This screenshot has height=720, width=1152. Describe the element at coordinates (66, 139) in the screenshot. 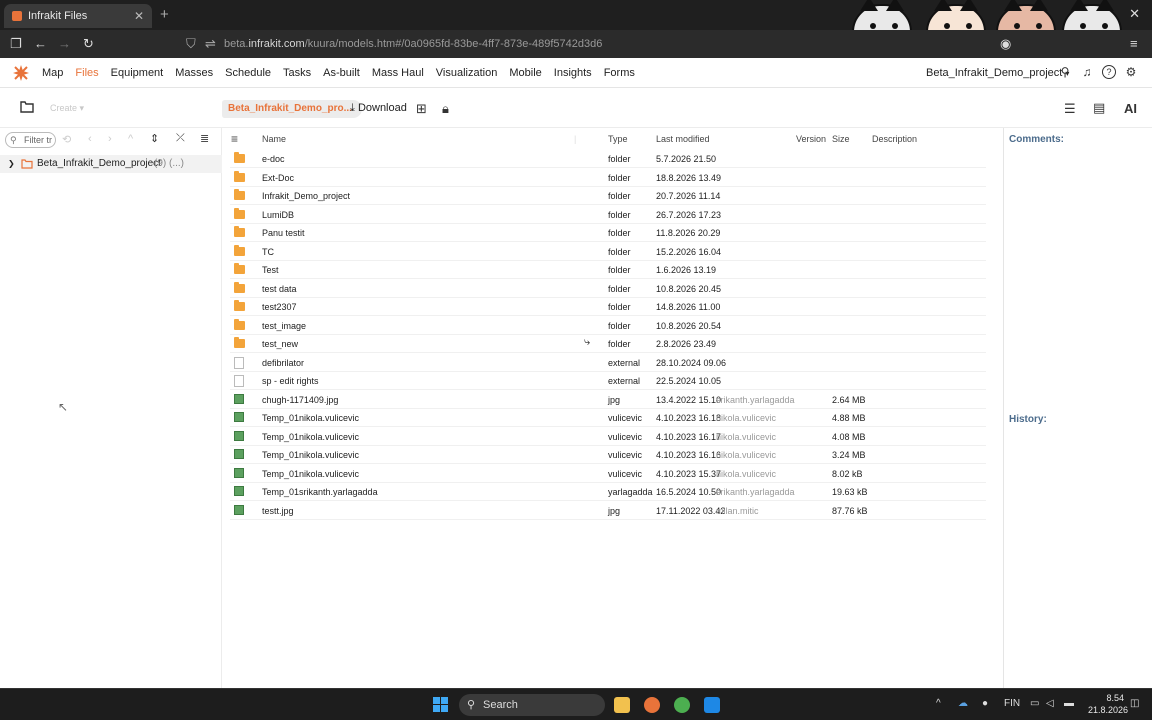

I see `history-icon: ⟲` at that location.